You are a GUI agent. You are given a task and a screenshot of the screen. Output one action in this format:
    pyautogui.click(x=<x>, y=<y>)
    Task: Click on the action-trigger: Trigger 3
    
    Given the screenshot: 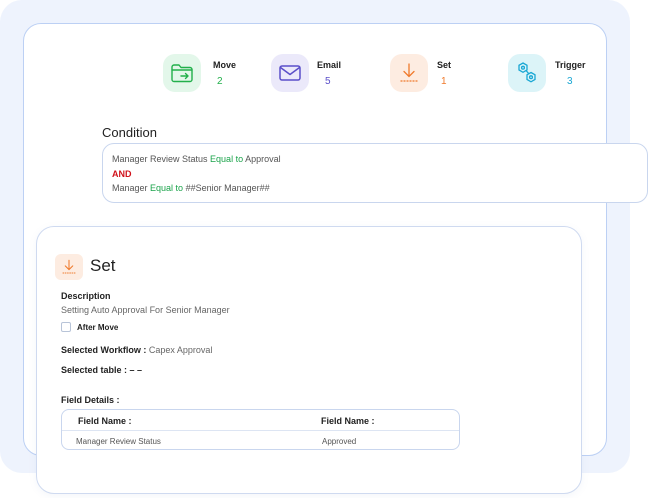 What is the action you would take?
    pyautogui.click(x=558, y=74)
    